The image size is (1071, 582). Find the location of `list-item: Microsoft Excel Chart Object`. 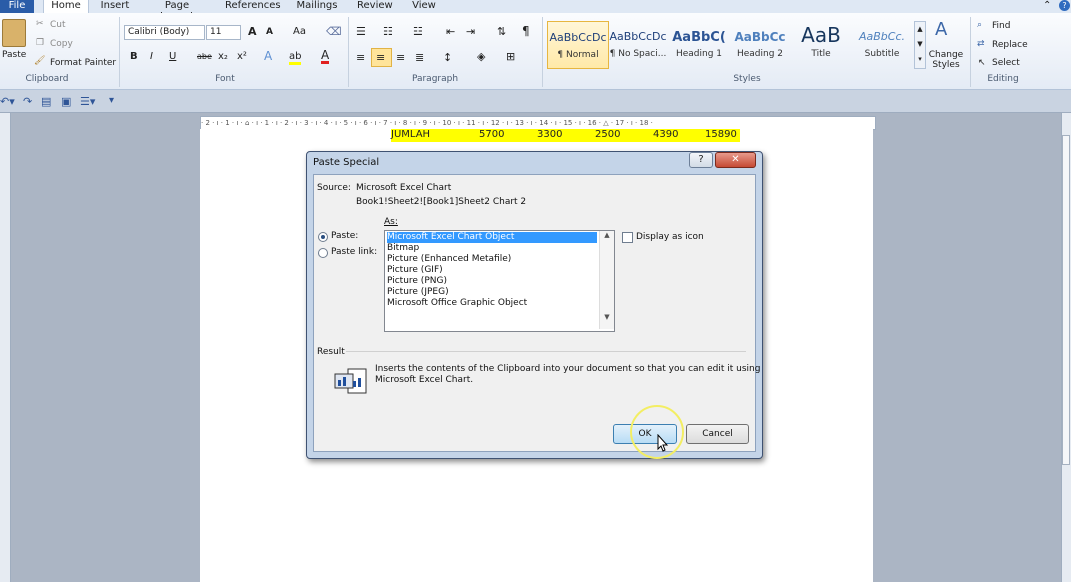

list-item: Microsoft Excel Chart Object is located at coordinates (492, 237).